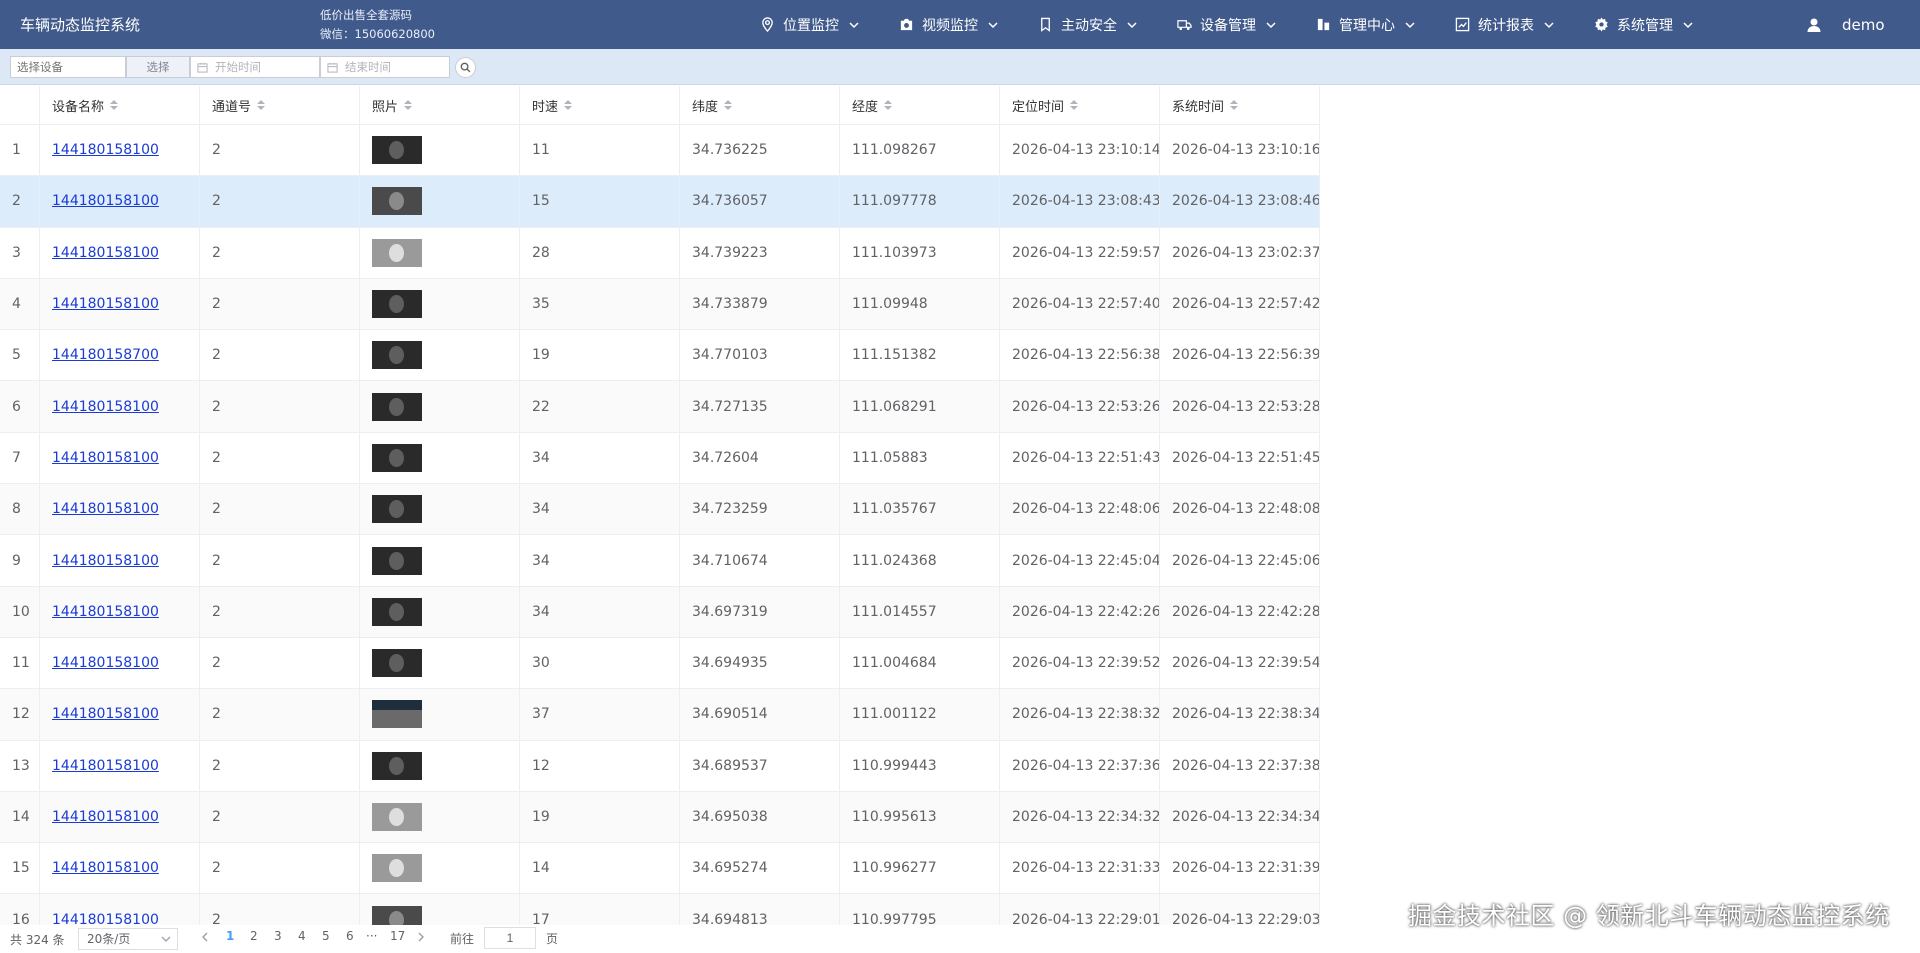  What do you see at coordinates (1087, 24) in the screenshot?
I see `nav-active-safety: 主动安全` at bounding box center [1087, 24].